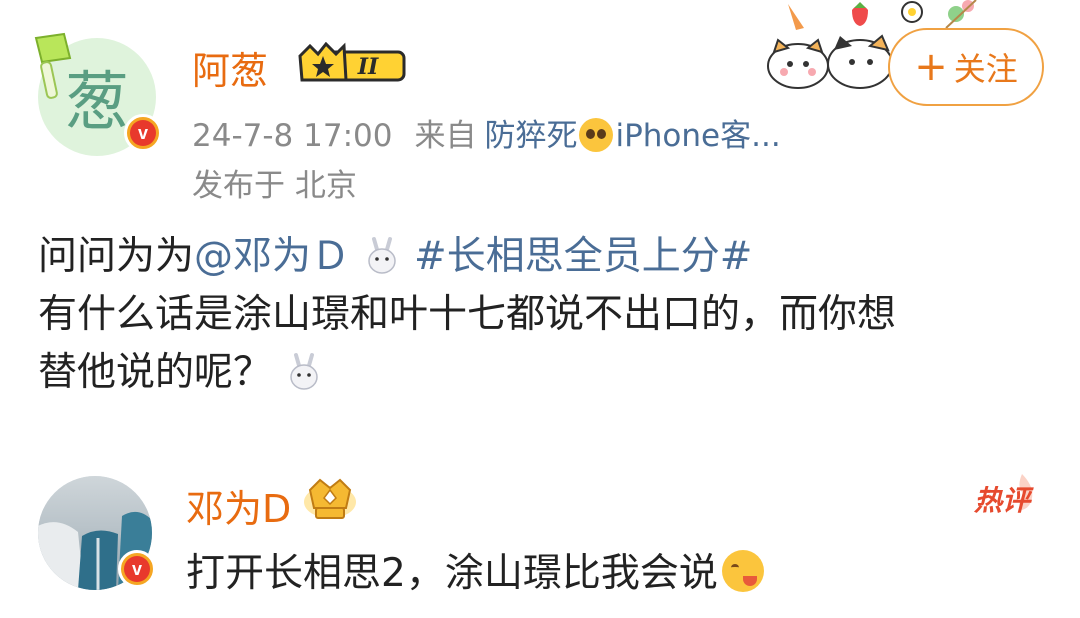 The width and height of the screenshot is (1080, 618). I want to click on post-body-line-1: 问问为为@邓为Ｄ #长相思全员上分#, so click(395, 256).